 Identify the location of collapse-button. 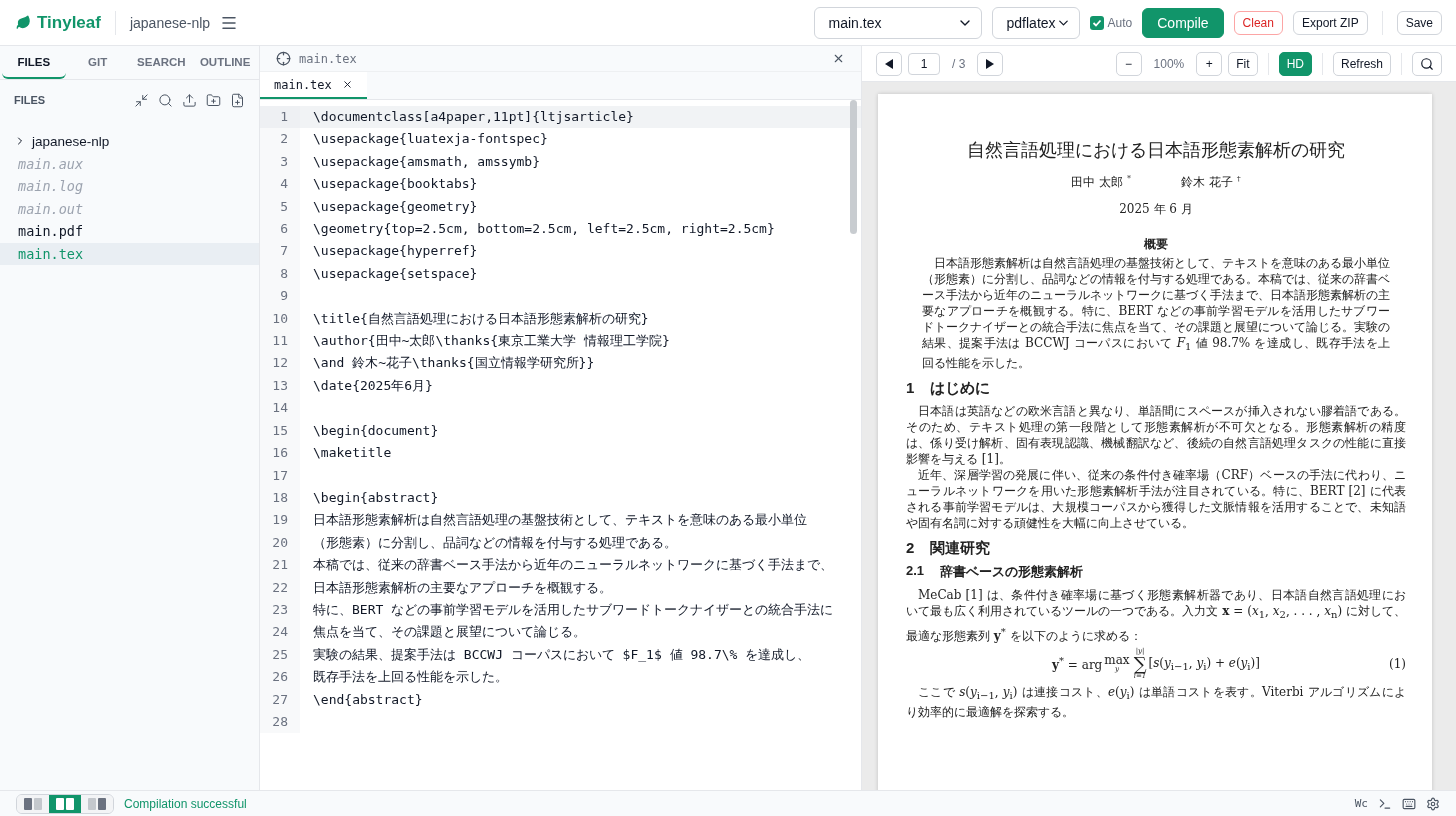
(141, 100).